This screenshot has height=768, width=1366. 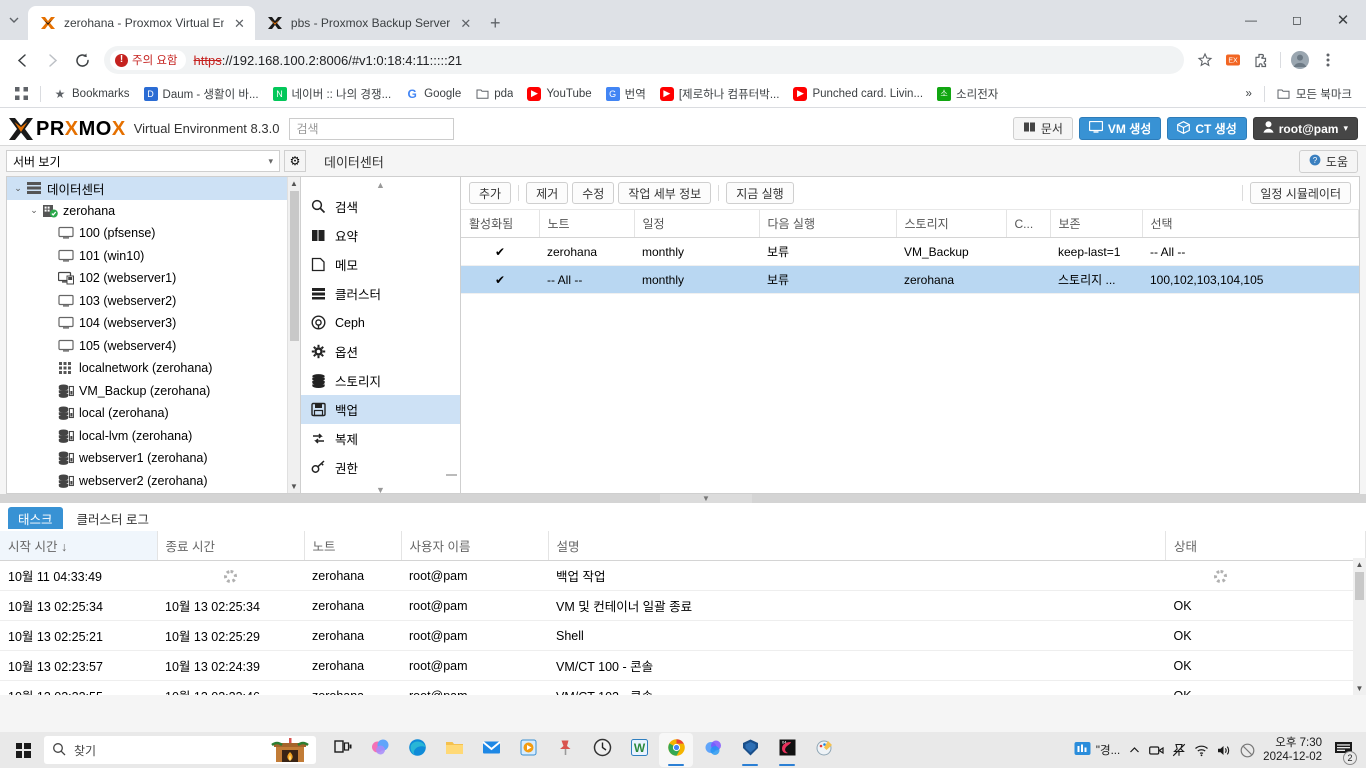 I want to click on tree-item-1: ⌄ zerohana, so click(x=153, y=211).